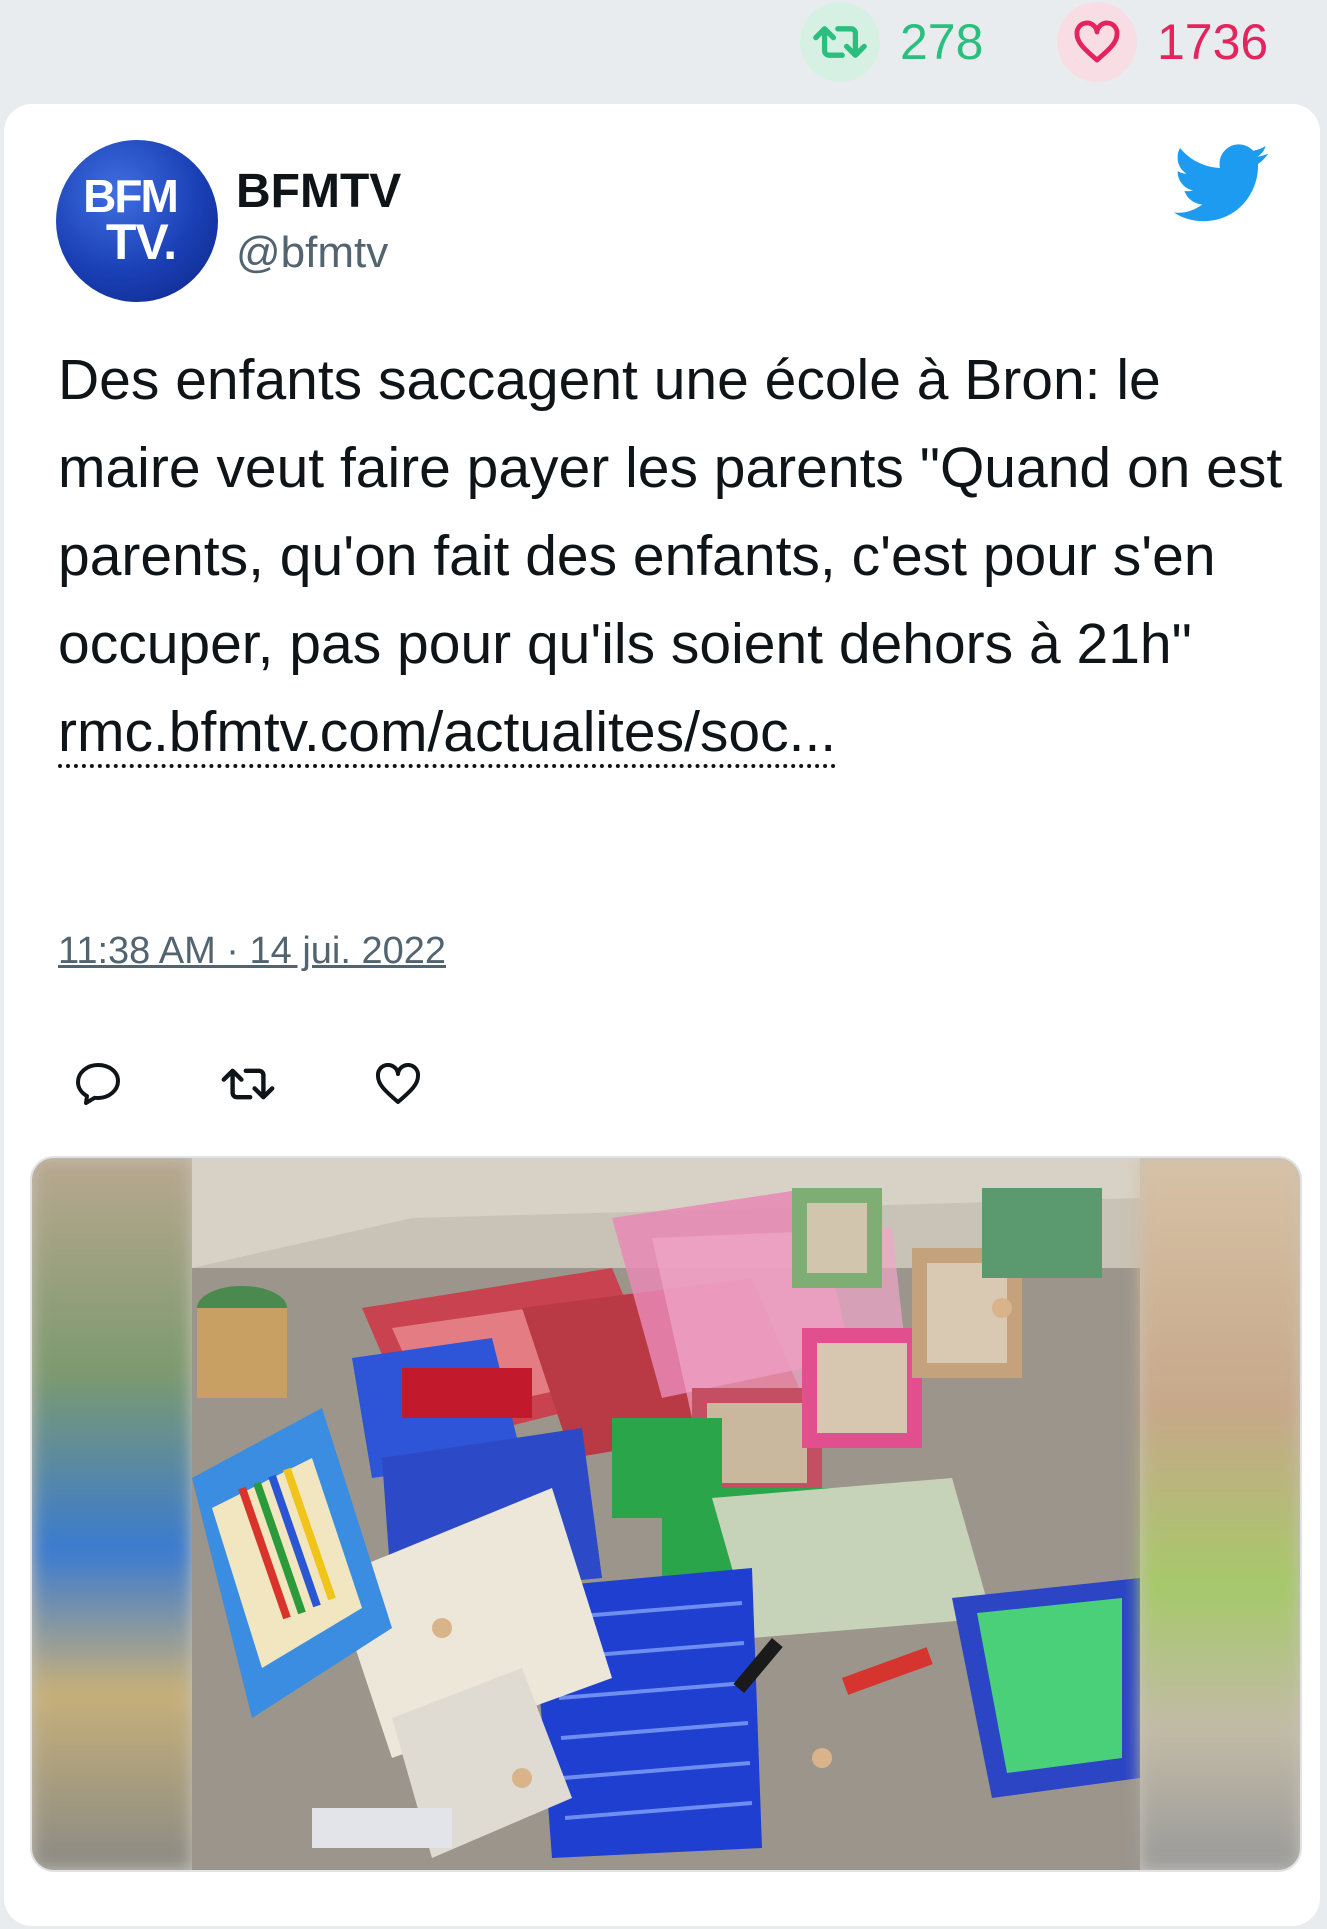  Describe the element at coordinates (663, 50) in the screenshot. I see `engagement-stats-bar: 278 1736` at that location.